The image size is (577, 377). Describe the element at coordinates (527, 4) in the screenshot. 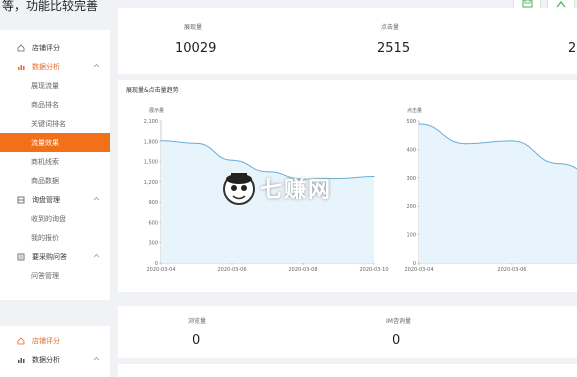

I see `save-icon` at that location.